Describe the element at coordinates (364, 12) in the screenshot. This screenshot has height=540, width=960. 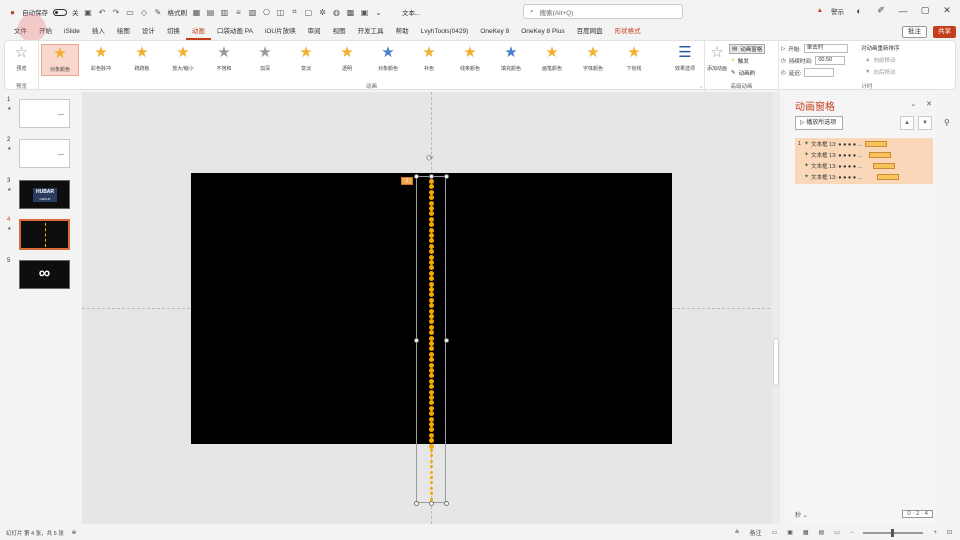
I see `frame-icon: ▣` at that location.